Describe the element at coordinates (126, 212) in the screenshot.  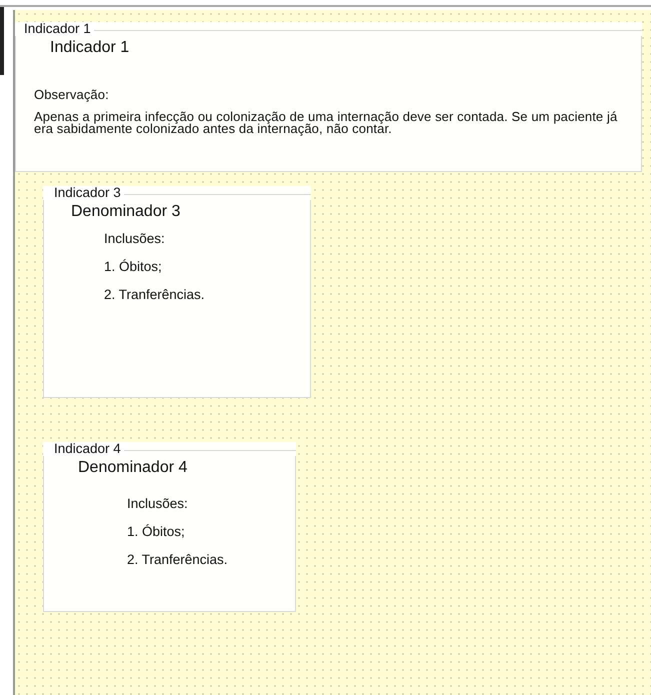
I see `group-heading: Denominador 3` at that location.